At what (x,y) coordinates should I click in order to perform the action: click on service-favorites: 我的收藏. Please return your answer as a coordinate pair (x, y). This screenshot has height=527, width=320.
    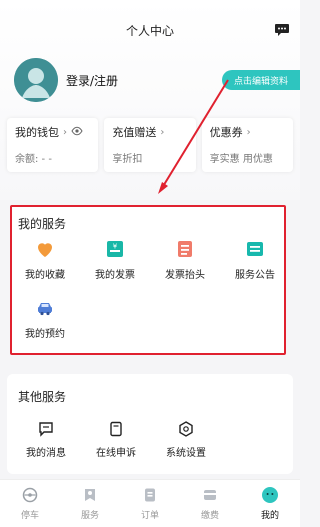
    Looking at the image, I should click on (45, 259).